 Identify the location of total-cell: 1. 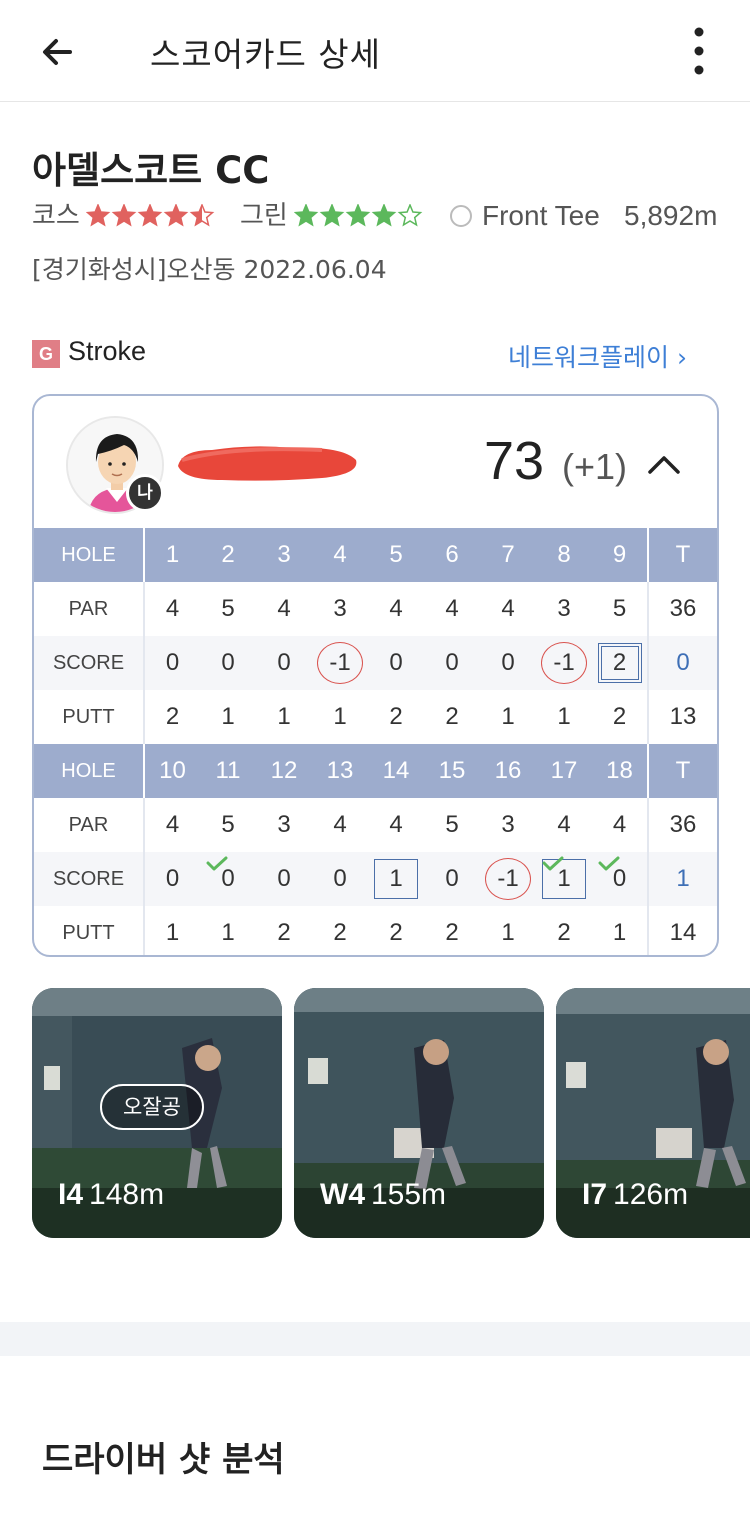
(682, 879).